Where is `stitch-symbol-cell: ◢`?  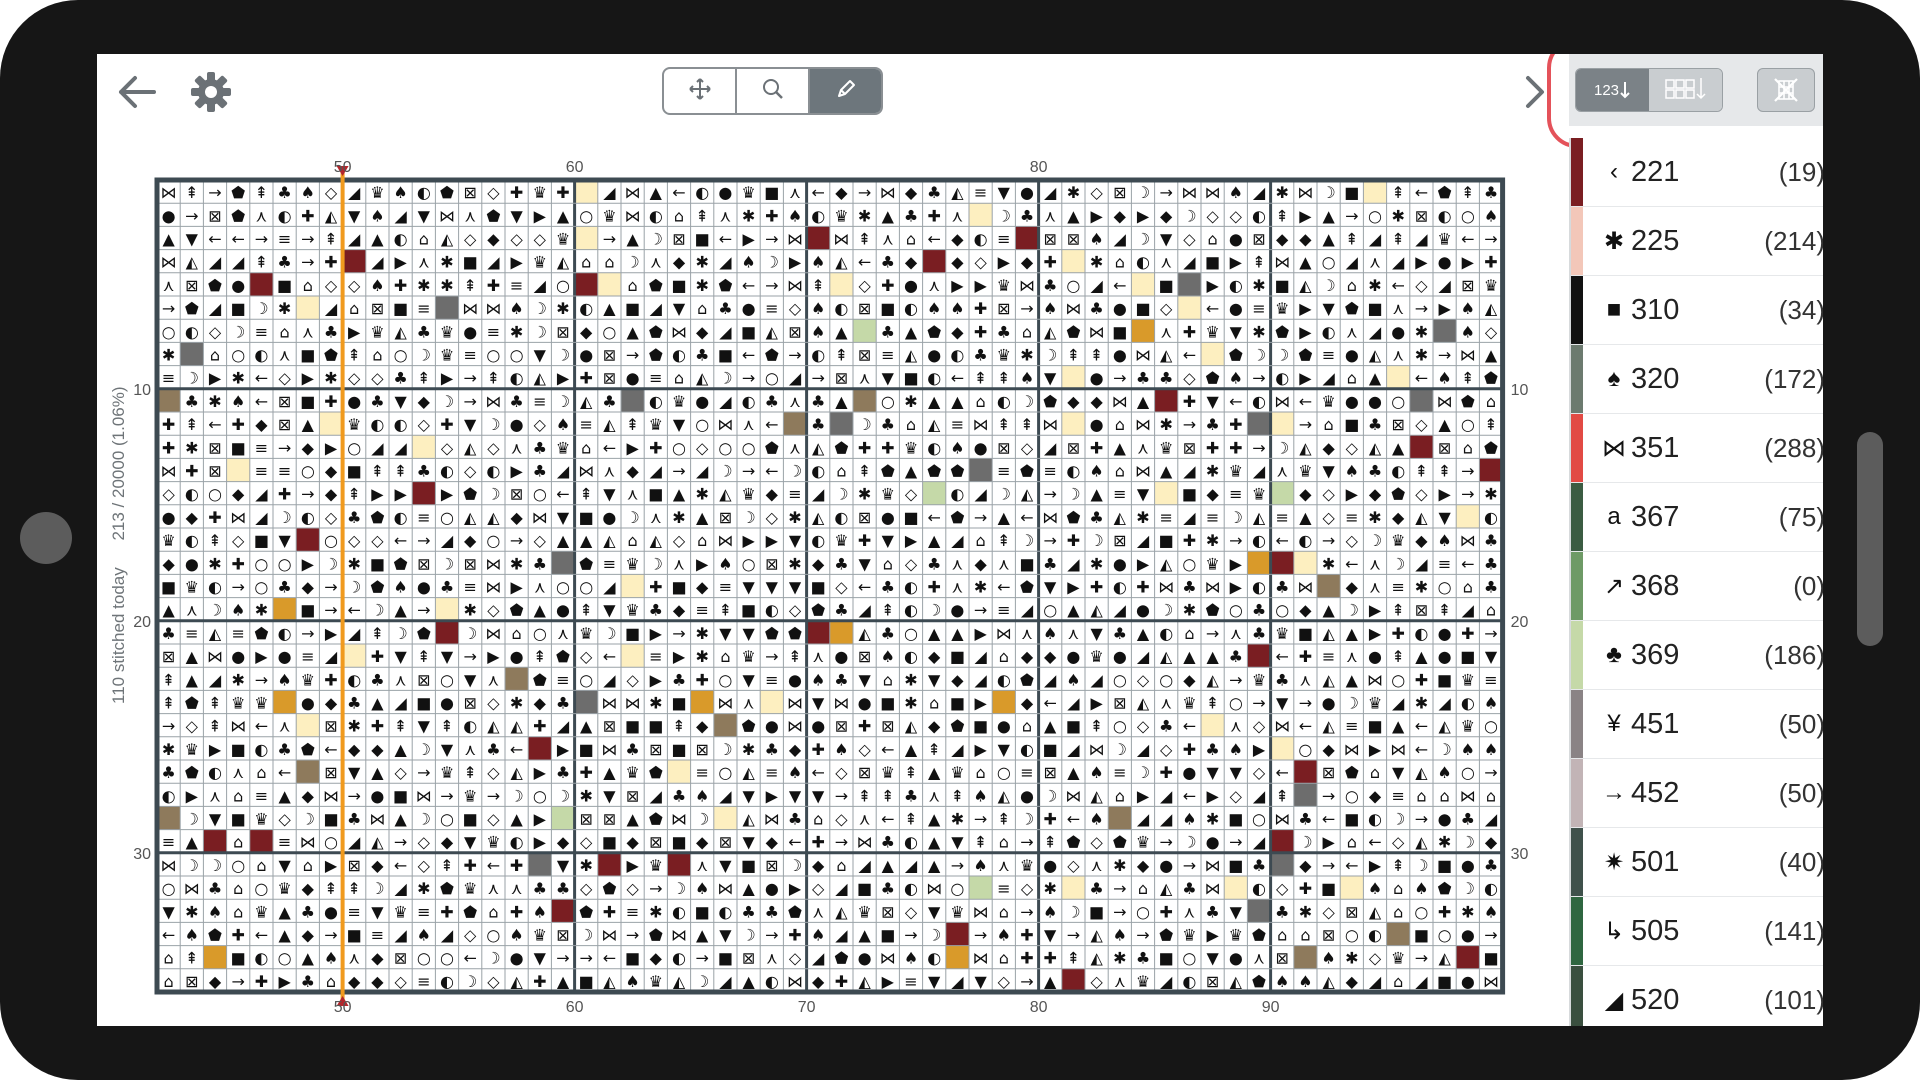
stitch-symbol-cell: ◢ is located at coordinates (1073, 563).